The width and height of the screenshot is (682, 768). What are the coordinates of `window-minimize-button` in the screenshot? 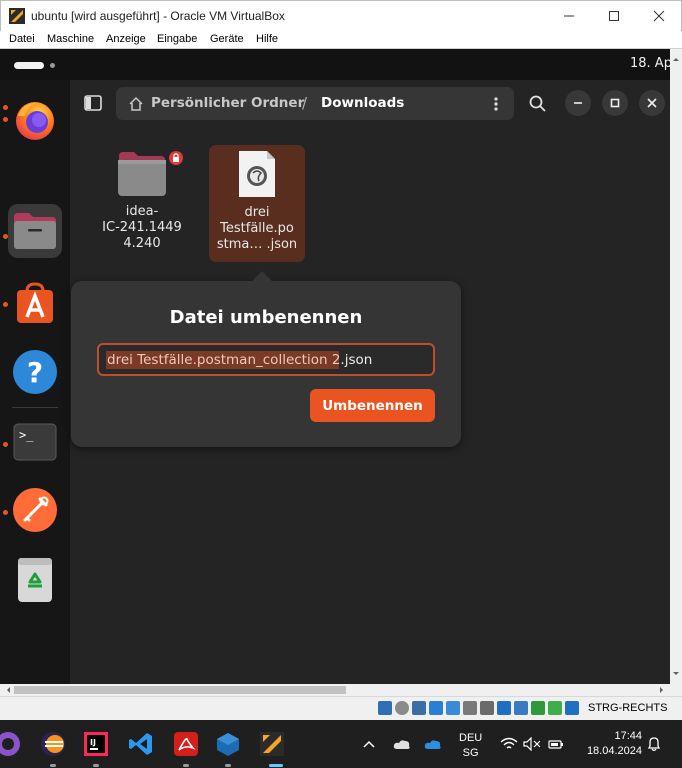 It's located at (578, 103).